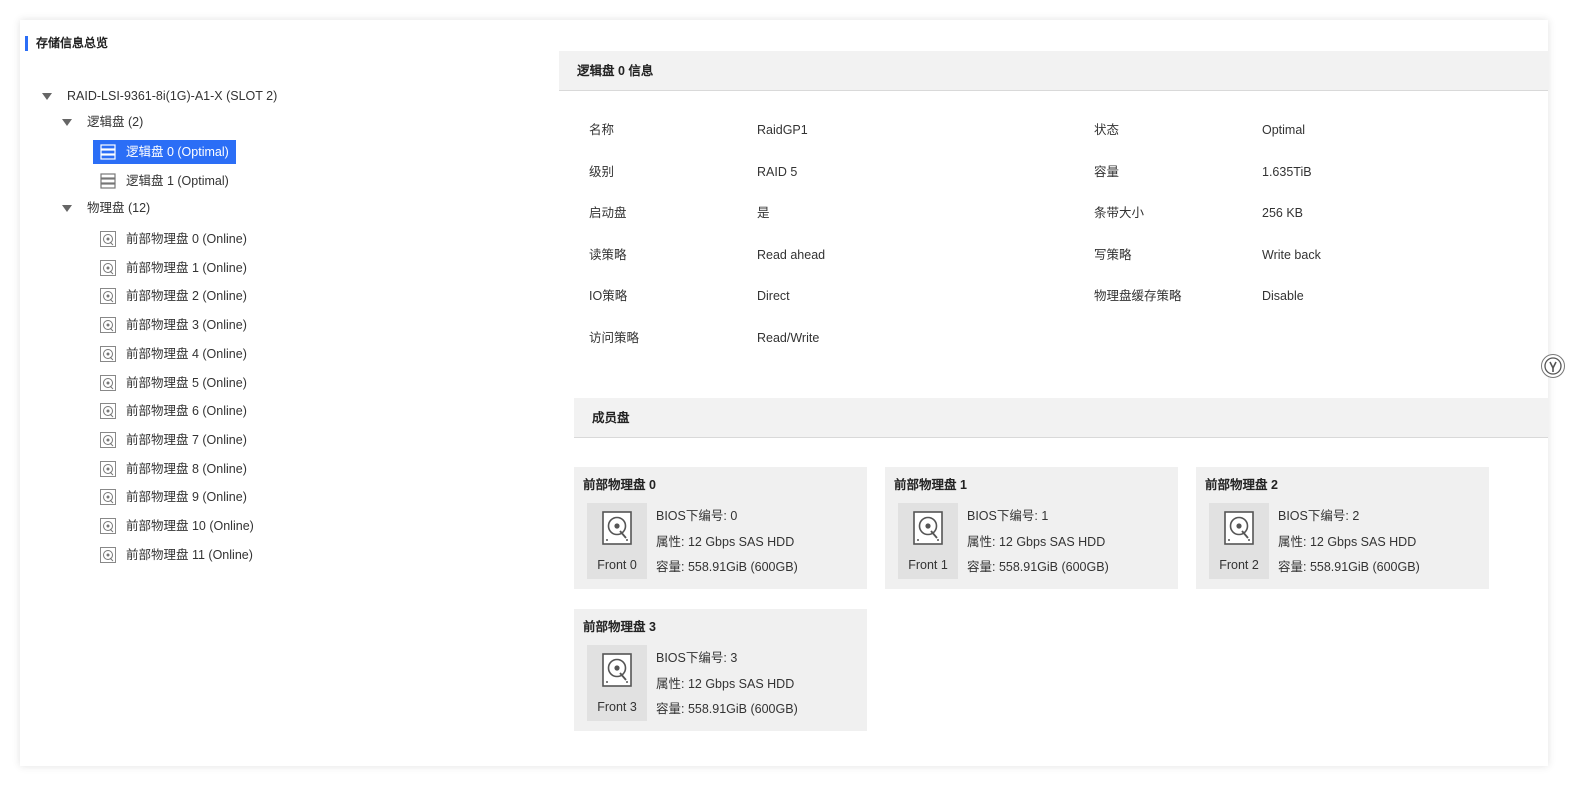 This screenshot has width=1581, height=793. I want to click on disk-bios-number: BIOS下编号: 0, so click(697, 516).